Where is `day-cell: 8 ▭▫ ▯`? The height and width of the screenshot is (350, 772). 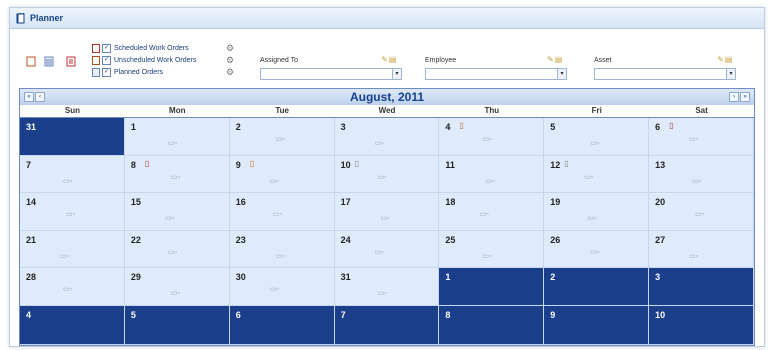
day-cell: 8 ▭▫ ▯ is located at coordinates (177, 174).